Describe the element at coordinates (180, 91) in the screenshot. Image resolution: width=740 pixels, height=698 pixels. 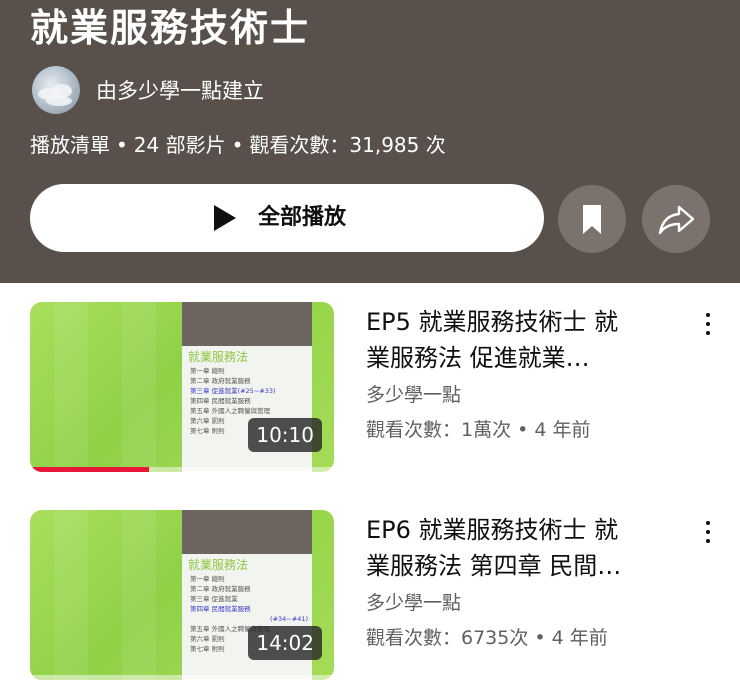
I see `playlist-creator: 由多少學一點建立` at that location.